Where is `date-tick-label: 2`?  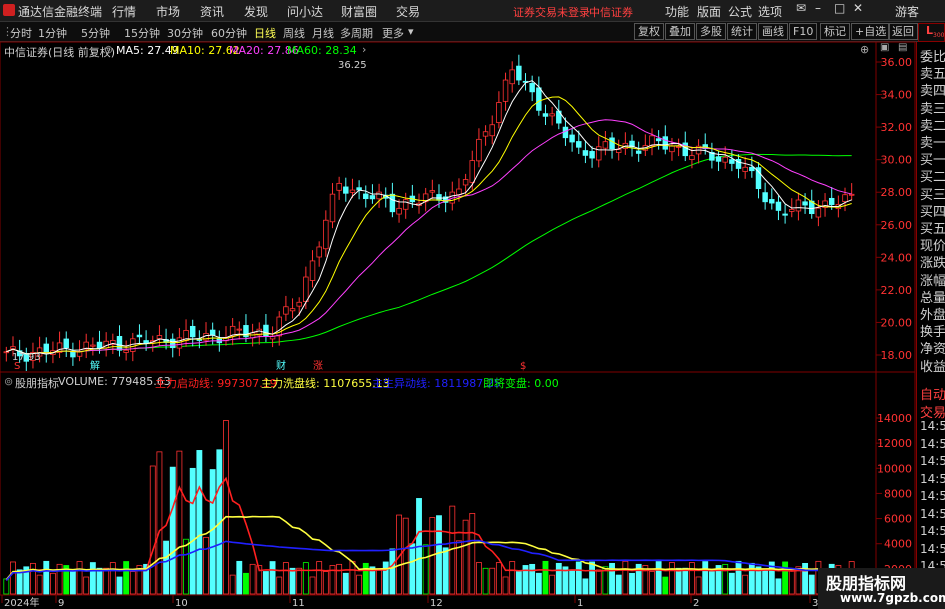
date-tick-label: 2 is located at coordinates (696, 603).